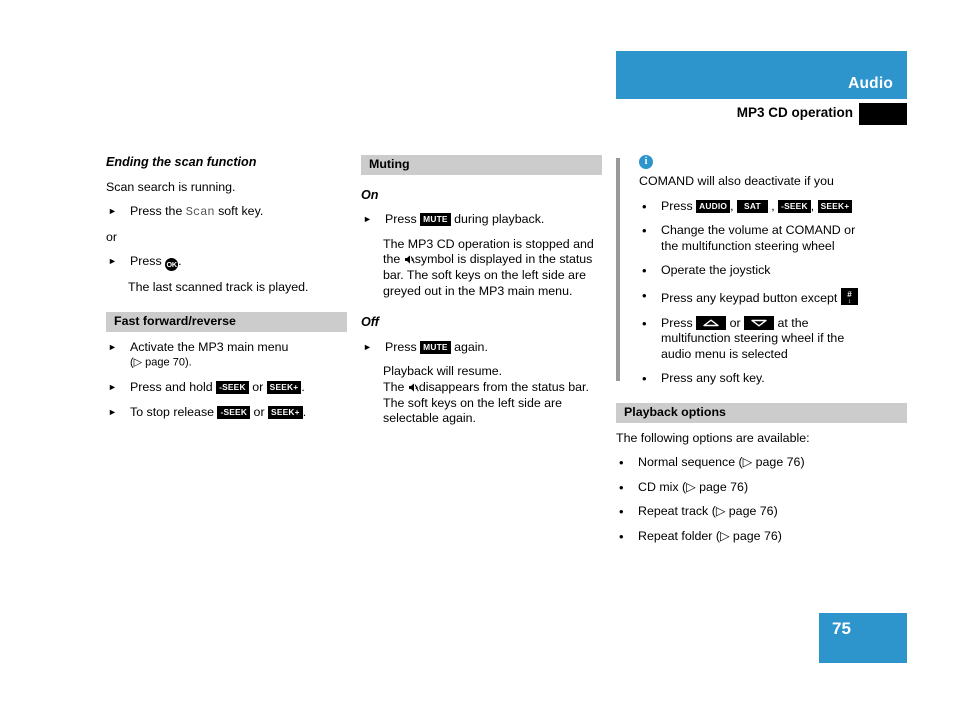 Image resolution: width=954 pixels, height=716 pixels. Describe the element at coordinates (478, 290) in the screenshot. I see `result-line-4: greyed out in the MP3 main menu.` at that location.